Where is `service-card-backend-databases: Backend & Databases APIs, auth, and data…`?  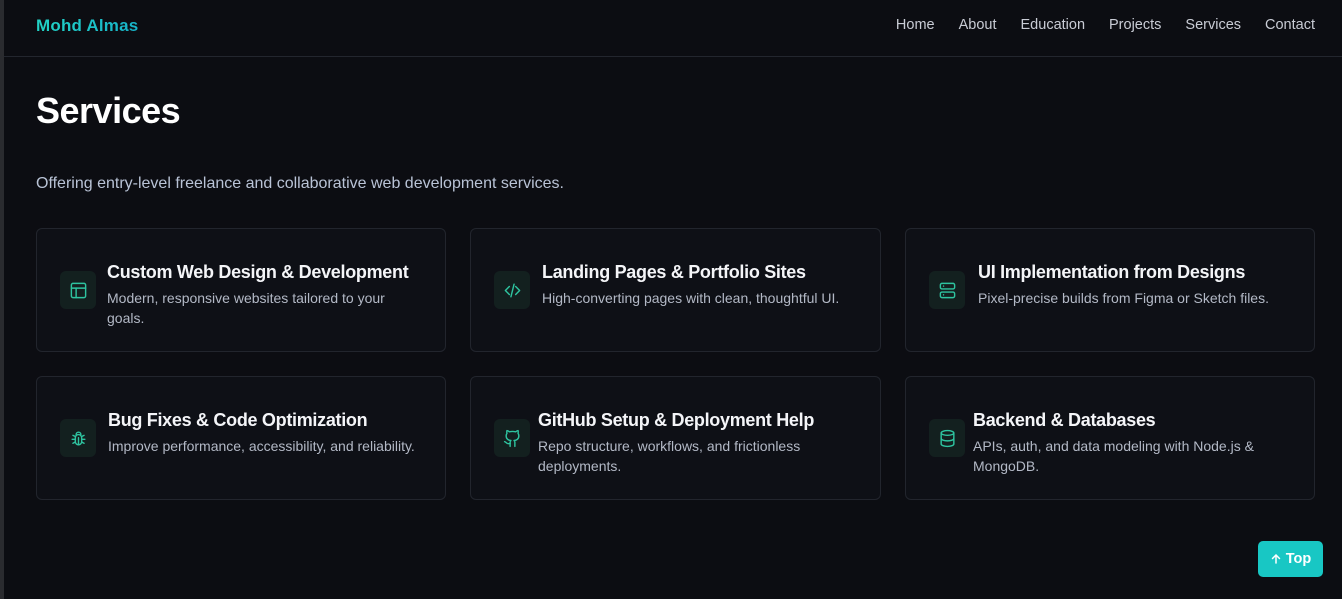
service-card-backend-databases: Backend & Databases APIs, auth, and data… is located at coordinates (1110, 438).